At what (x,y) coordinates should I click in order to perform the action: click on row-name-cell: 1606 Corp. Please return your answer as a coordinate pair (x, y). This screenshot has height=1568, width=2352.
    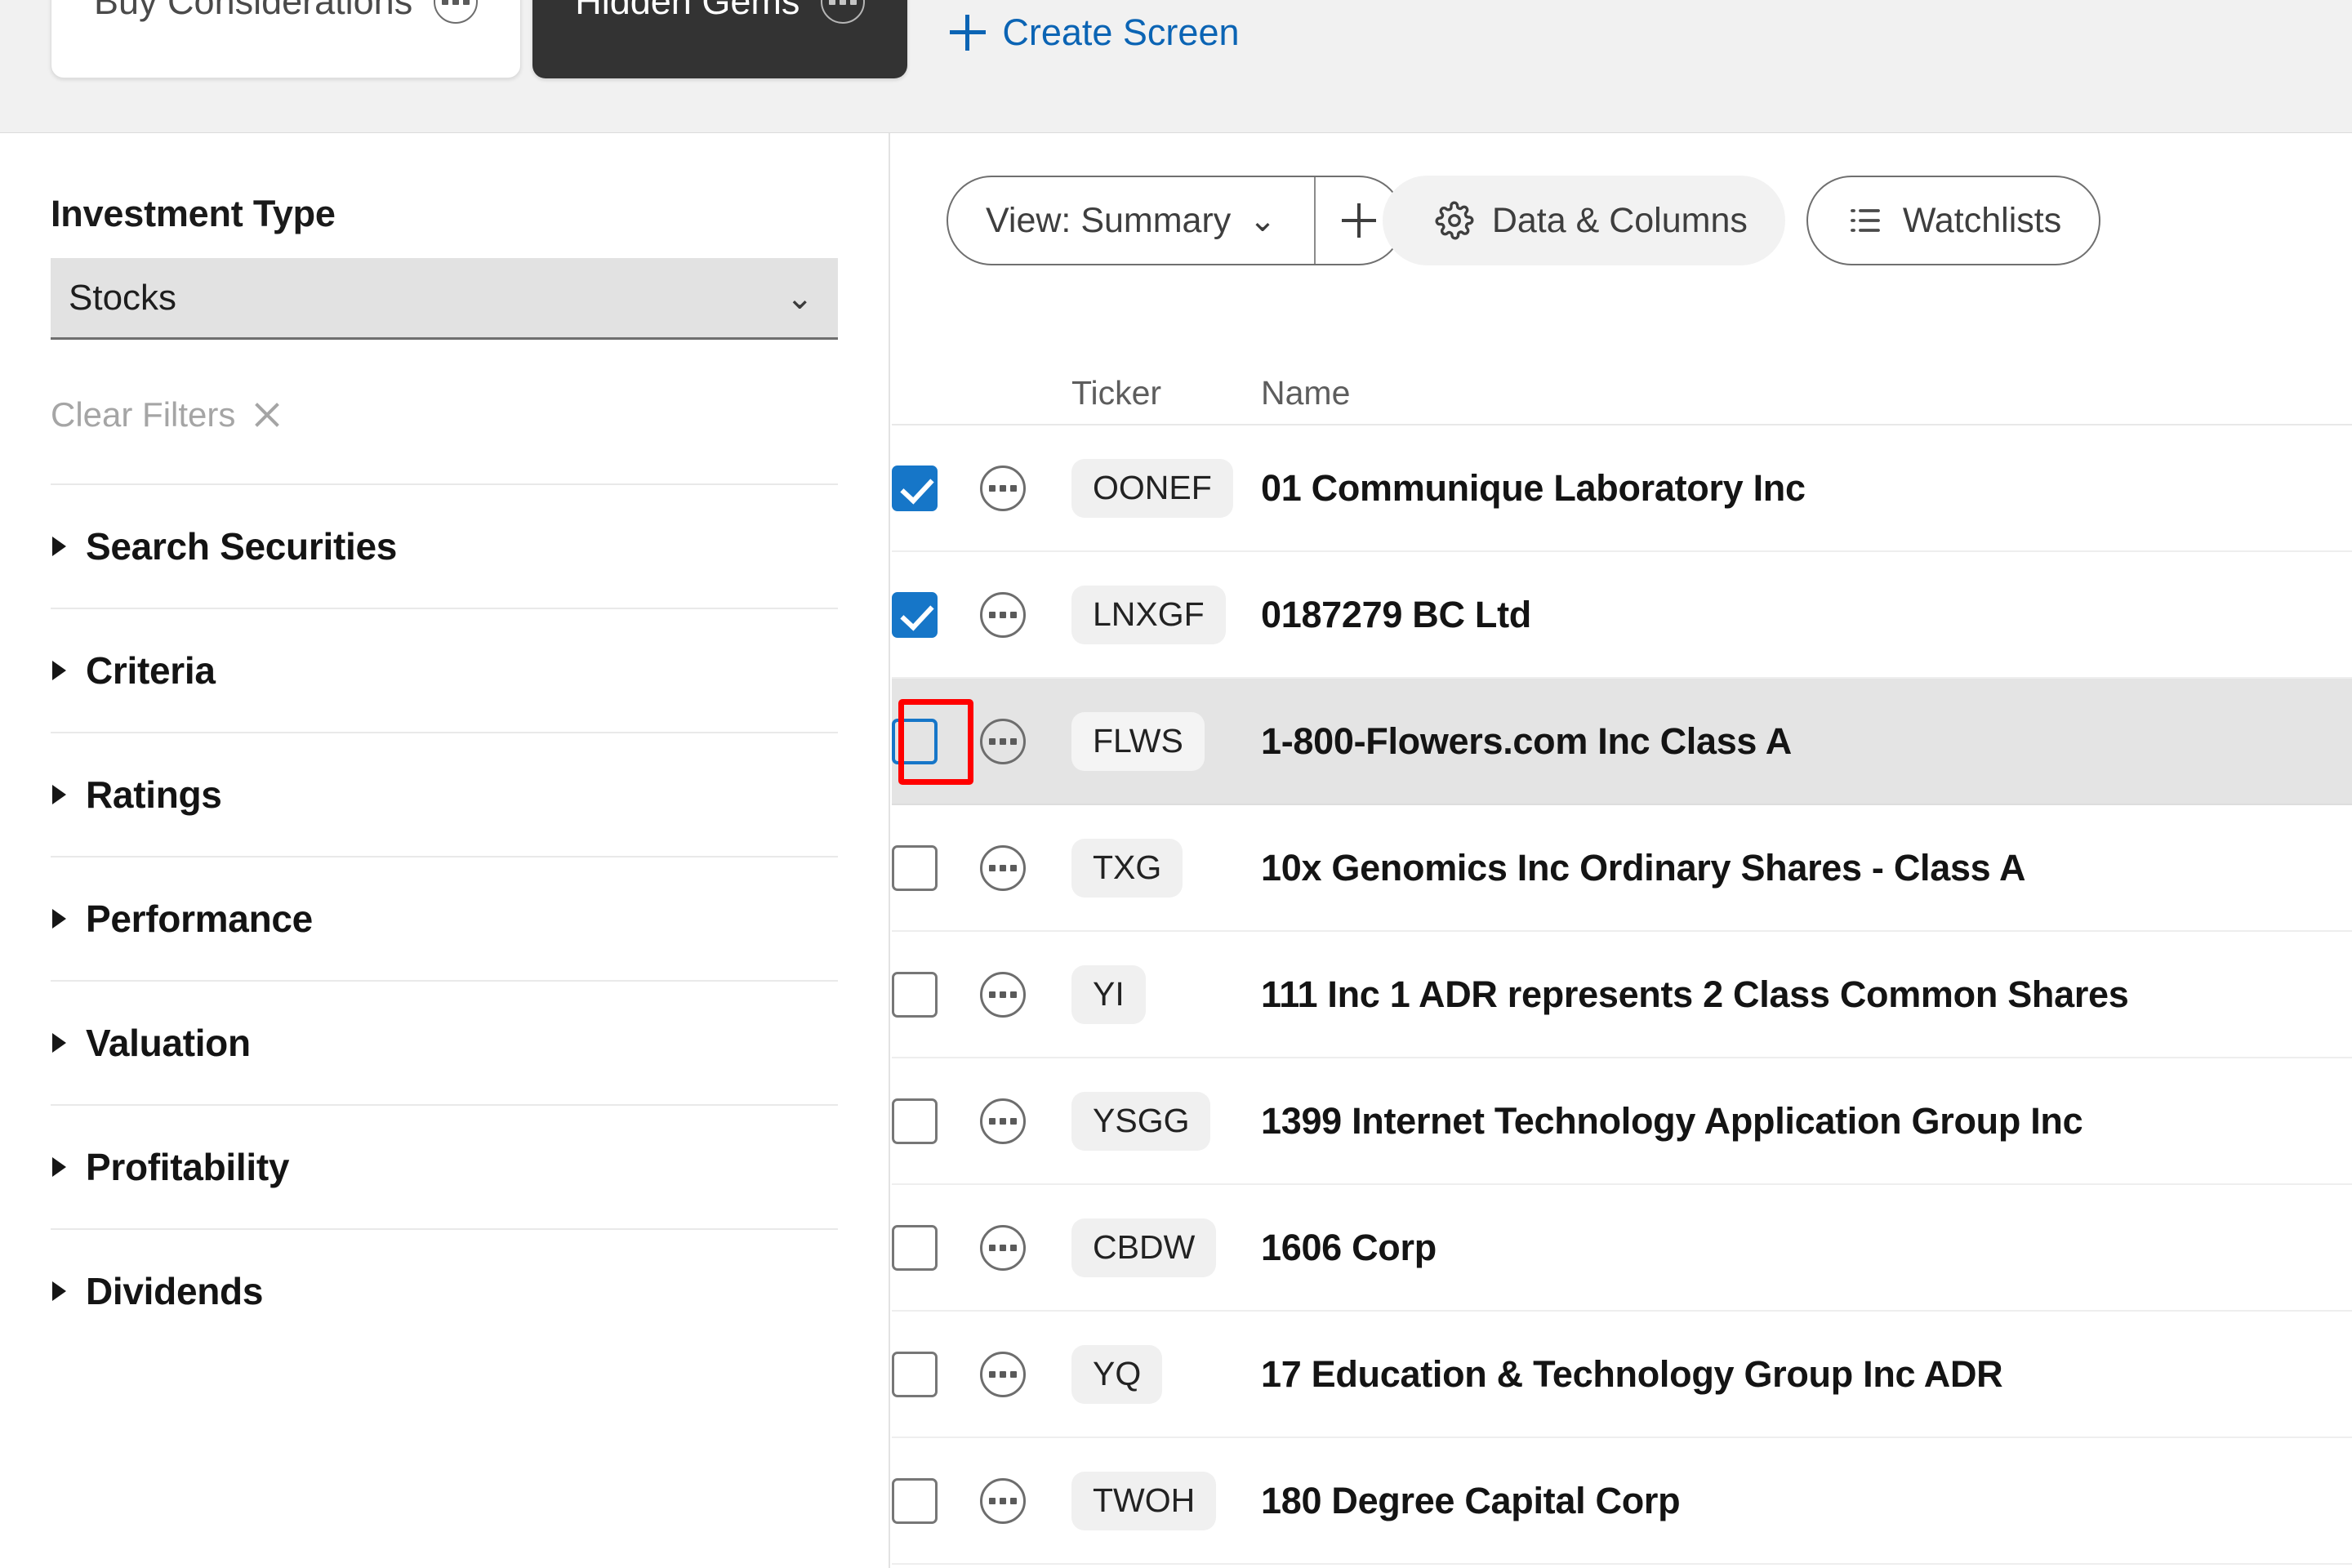
    Looking at the image, I should click on (1806, 1248).